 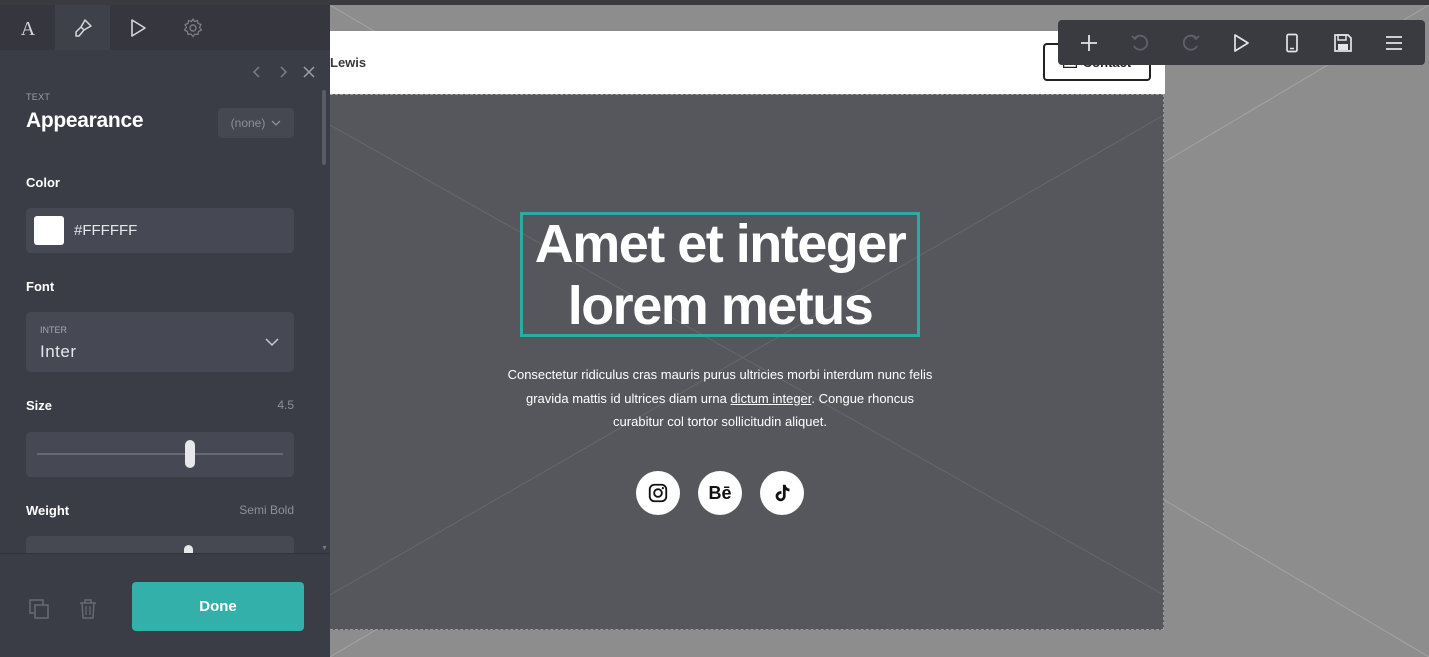 What do you see at coordinates (1191, 43) in the screenshot?
I see `redo-icon` at bounding box center [1191, 43].